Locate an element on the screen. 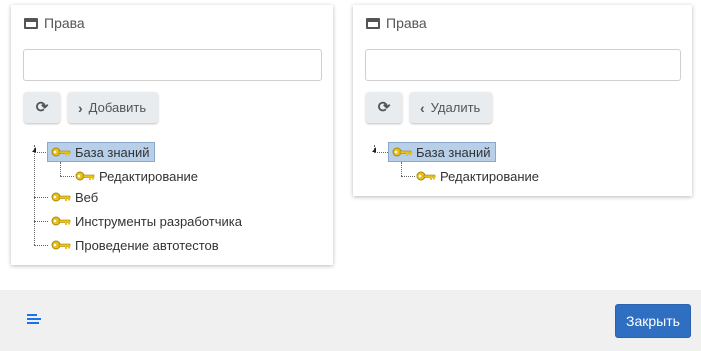 The height and width of the screenshot is (351, 701). tree-node: Инструменты разработчика is located at coordinates (146, 221).